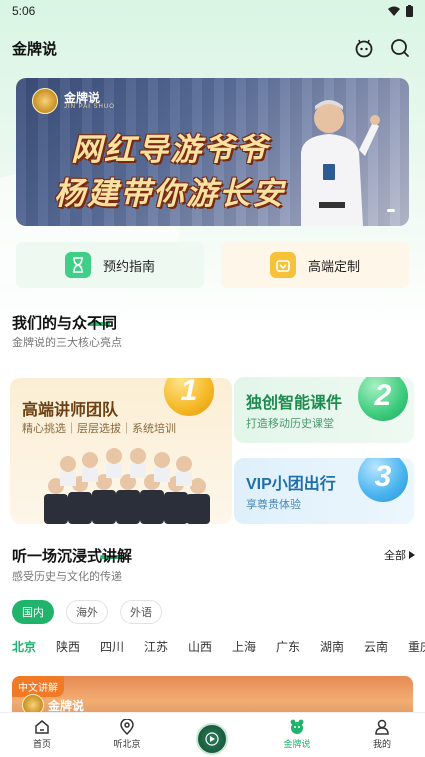 The height and width of the screenshot is (757, 425). Describe the element at coordinates (87, 612) in the screenshot. I see `chip-overseas: 海外` at that location.